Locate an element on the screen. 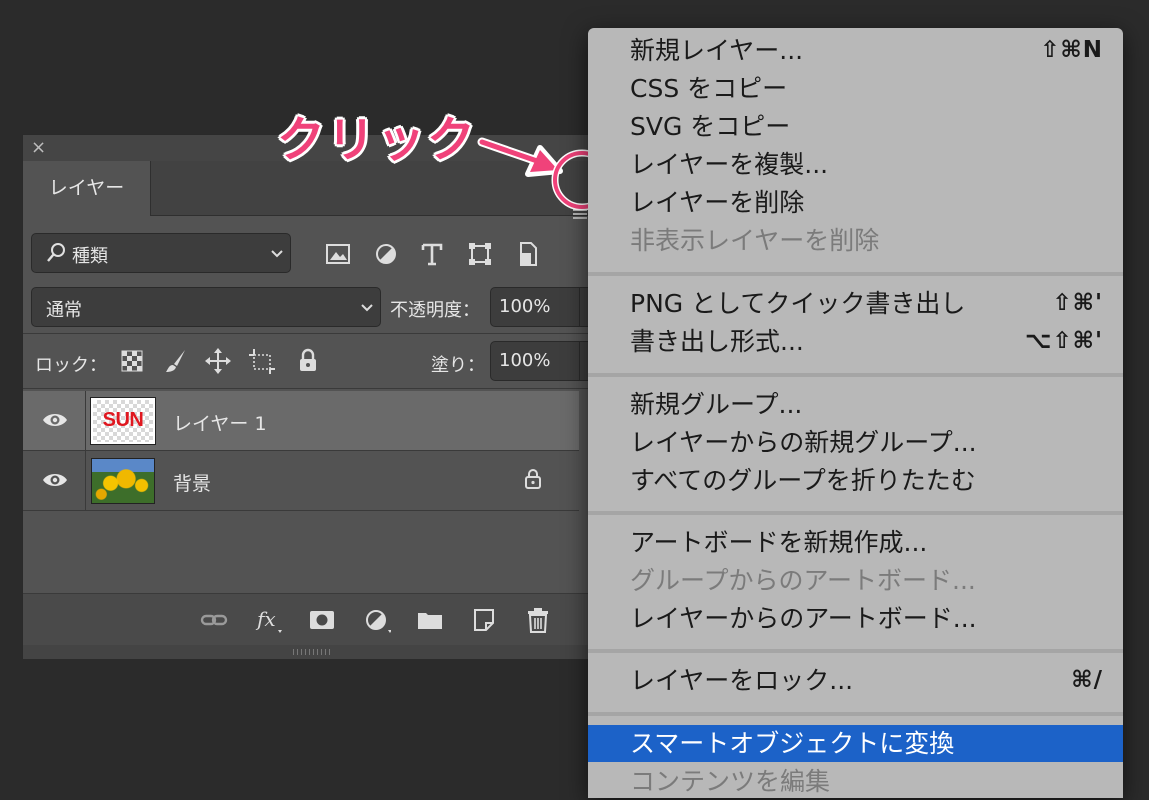 Image resolution: width=1149 pixels, height=800 pixels. menu-item-label: 非表示レイヤーを削除 is located at coordinates (755, 240).